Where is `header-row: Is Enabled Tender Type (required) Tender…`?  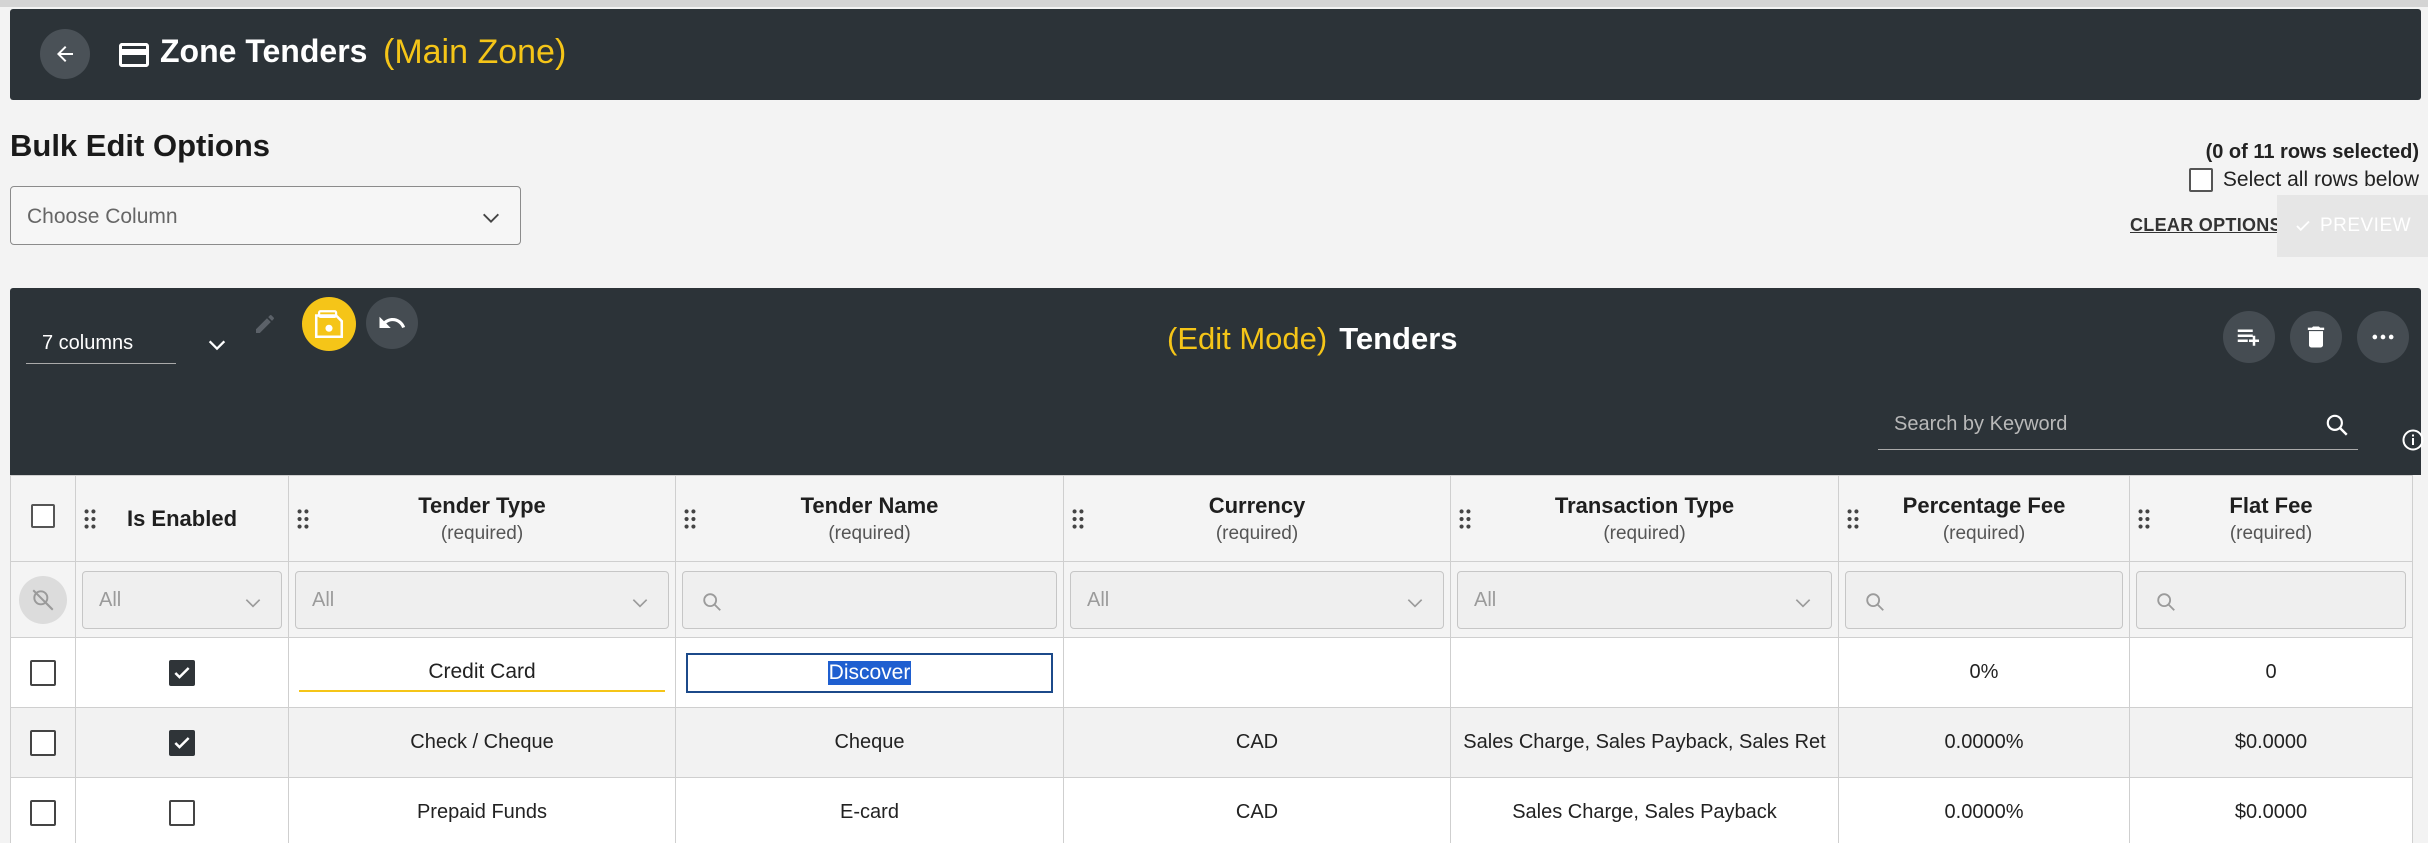 header-row: Is Enabled Tender Type (required) Tender… is located at coordinates (1211, 518).